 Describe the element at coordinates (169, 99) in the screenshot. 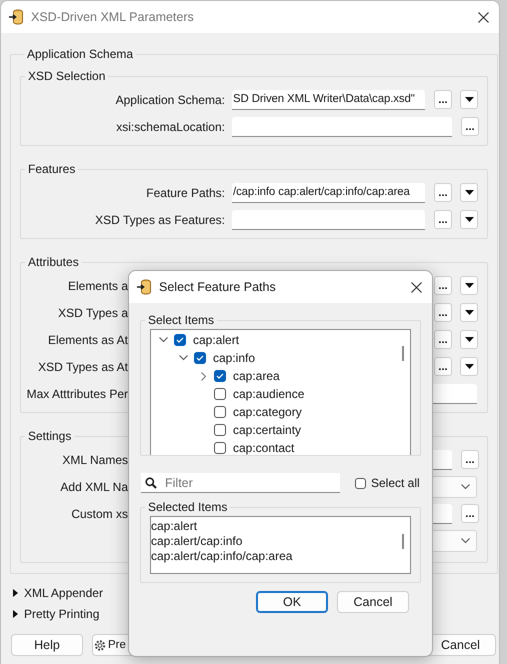

I see `field-label: Application Schema:` at that location.